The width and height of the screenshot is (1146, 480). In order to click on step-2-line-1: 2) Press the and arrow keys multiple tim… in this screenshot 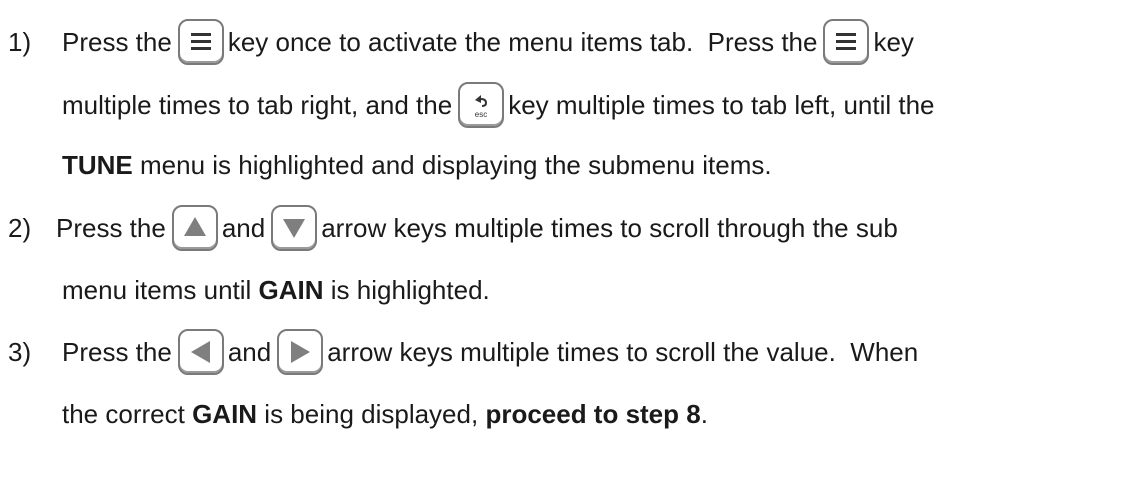, I will do `click(453, 228)`.